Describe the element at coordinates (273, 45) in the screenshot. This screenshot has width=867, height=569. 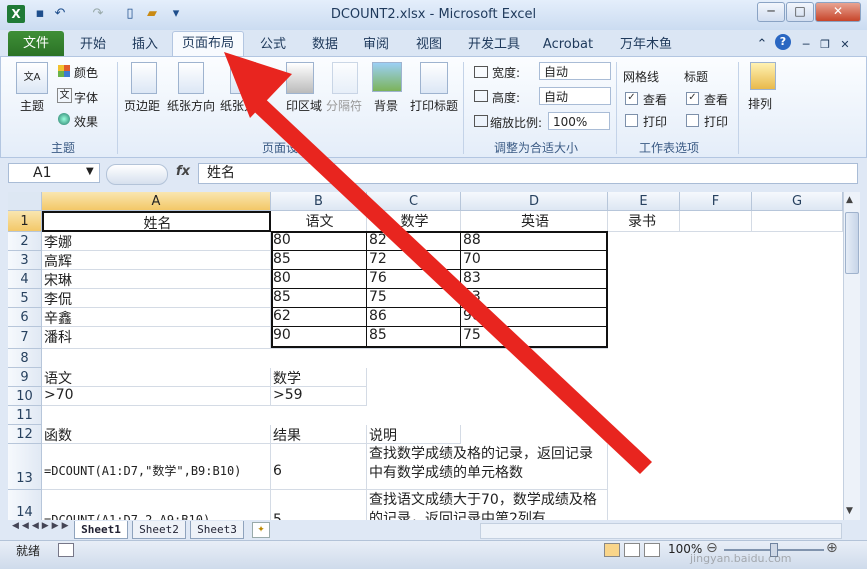
I see `tab-formulas: 公式` at that location.